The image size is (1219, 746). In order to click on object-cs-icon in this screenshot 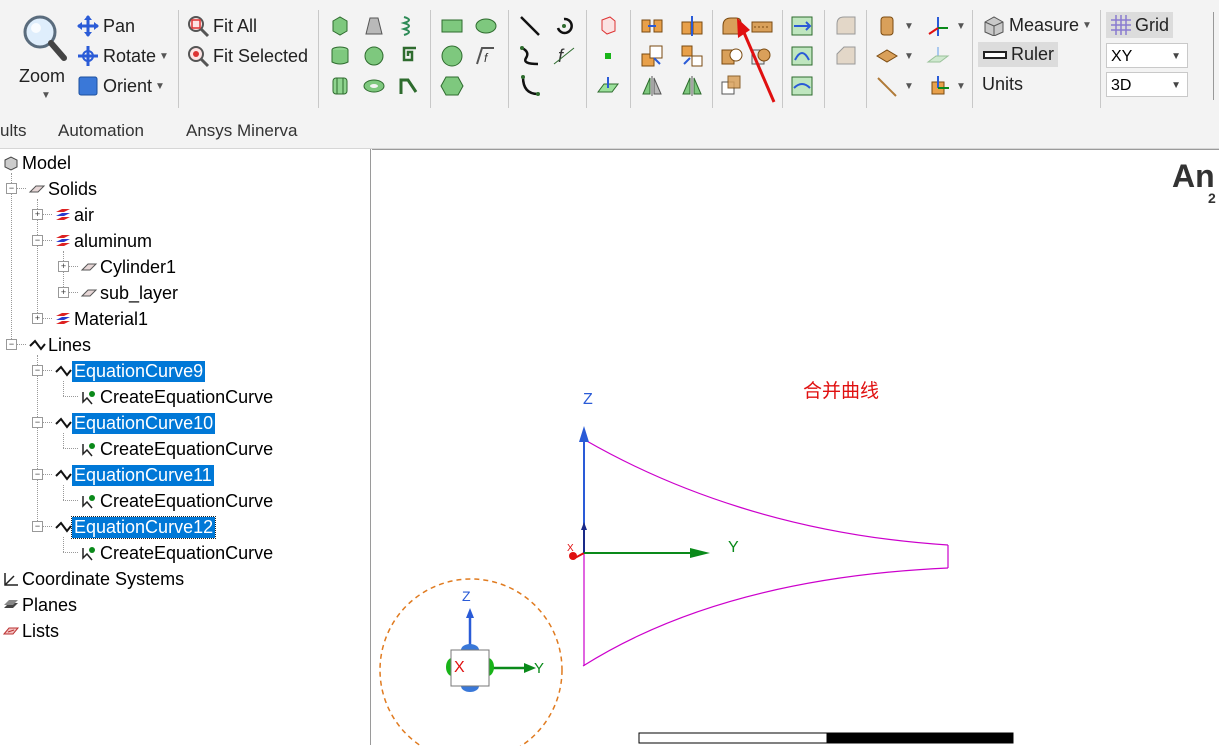, I will do `click(940, 85)`.